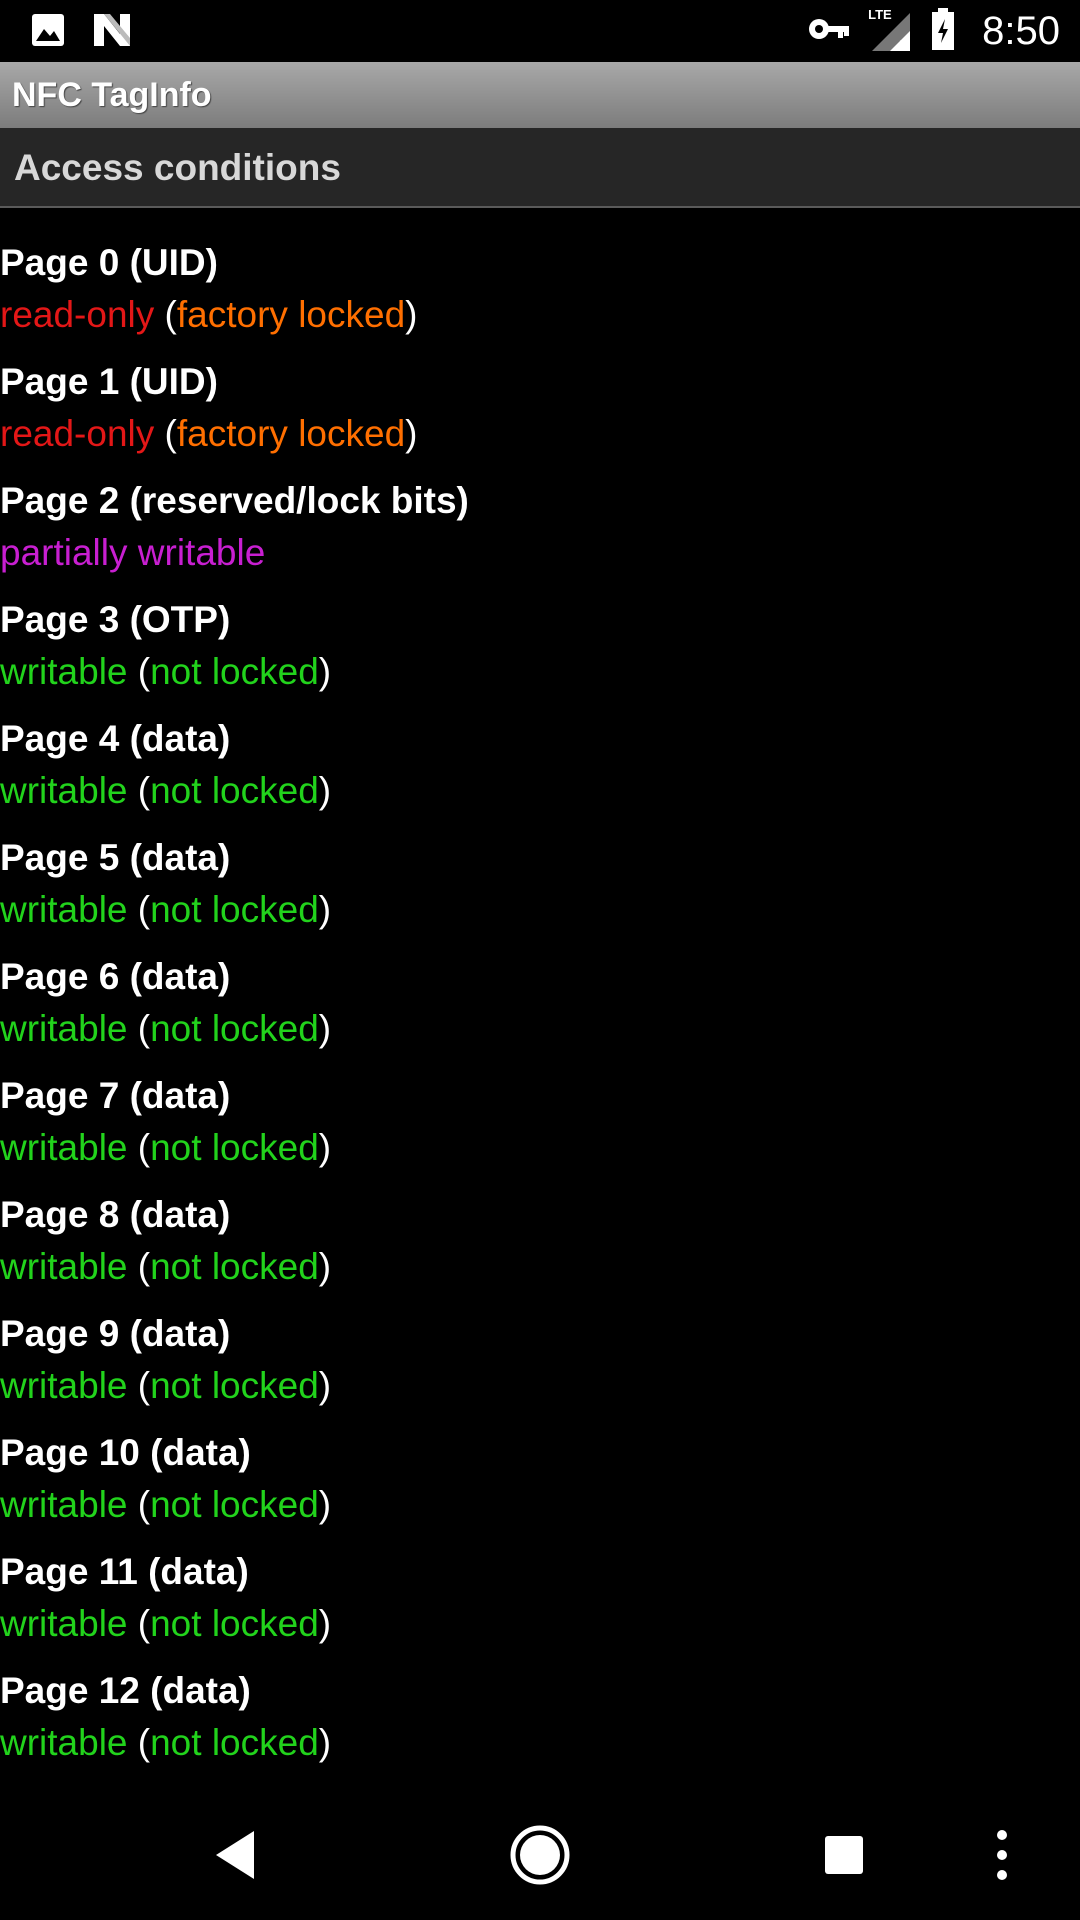 This screenshot has height=1920, width=1080. What do you see at coordinates (81, 32) in the screenshot?
I see `status-left-icons` at bounding box center [81, 32].